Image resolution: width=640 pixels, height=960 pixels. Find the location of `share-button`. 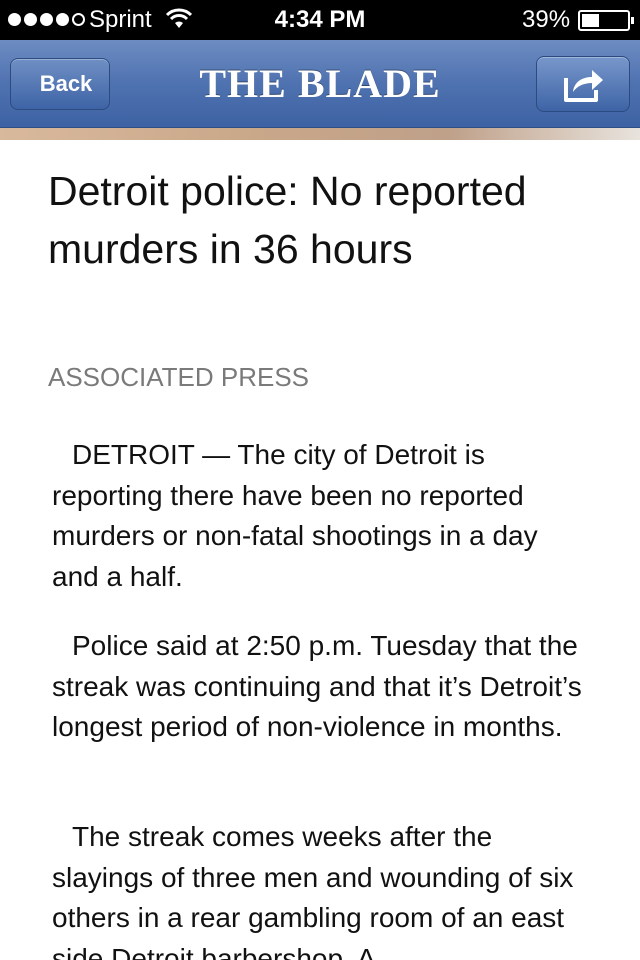

share-button is located at coordinates (583, 84).